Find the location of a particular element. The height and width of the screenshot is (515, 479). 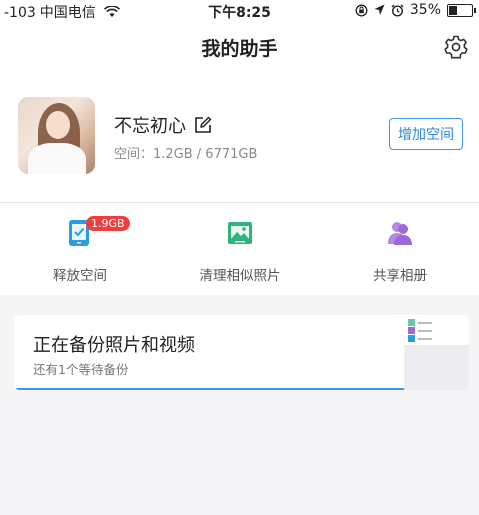

alarm-icon is located at coordinates (397, 10).